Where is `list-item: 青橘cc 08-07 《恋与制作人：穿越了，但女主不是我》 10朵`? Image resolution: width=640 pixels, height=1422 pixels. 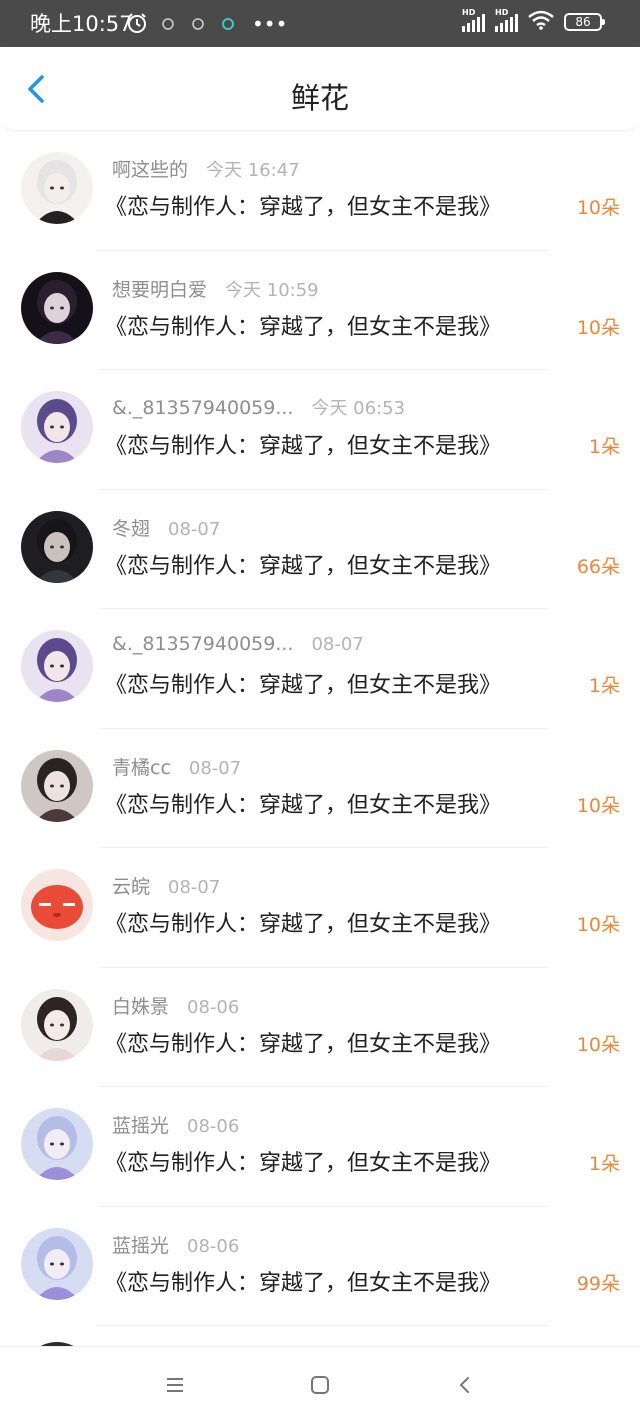 list-item: 青橘cc 08-07 《恋与制作人：穿越了，但女主不是我》 10朵 is located at coordinates (320, 788).